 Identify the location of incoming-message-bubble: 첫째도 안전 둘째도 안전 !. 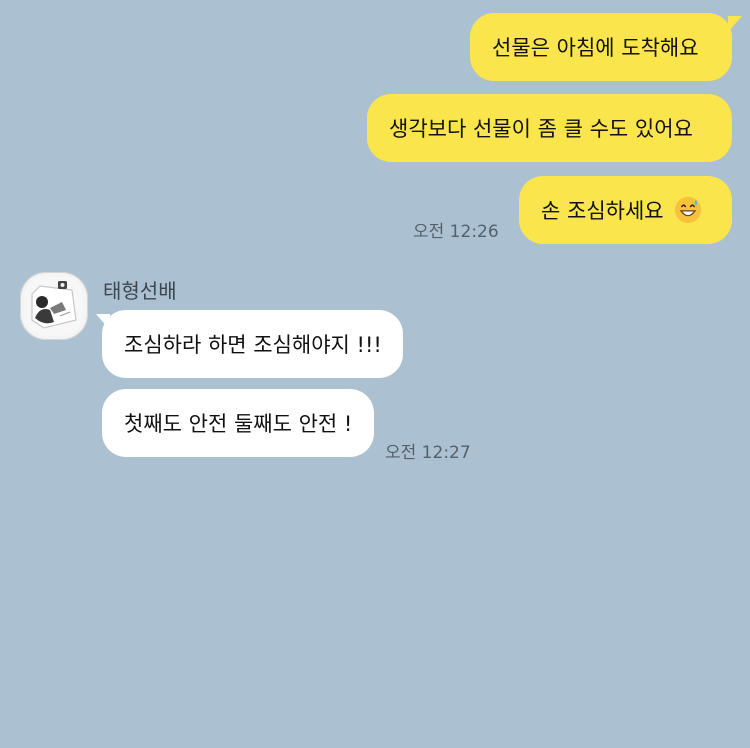
(238, 423).